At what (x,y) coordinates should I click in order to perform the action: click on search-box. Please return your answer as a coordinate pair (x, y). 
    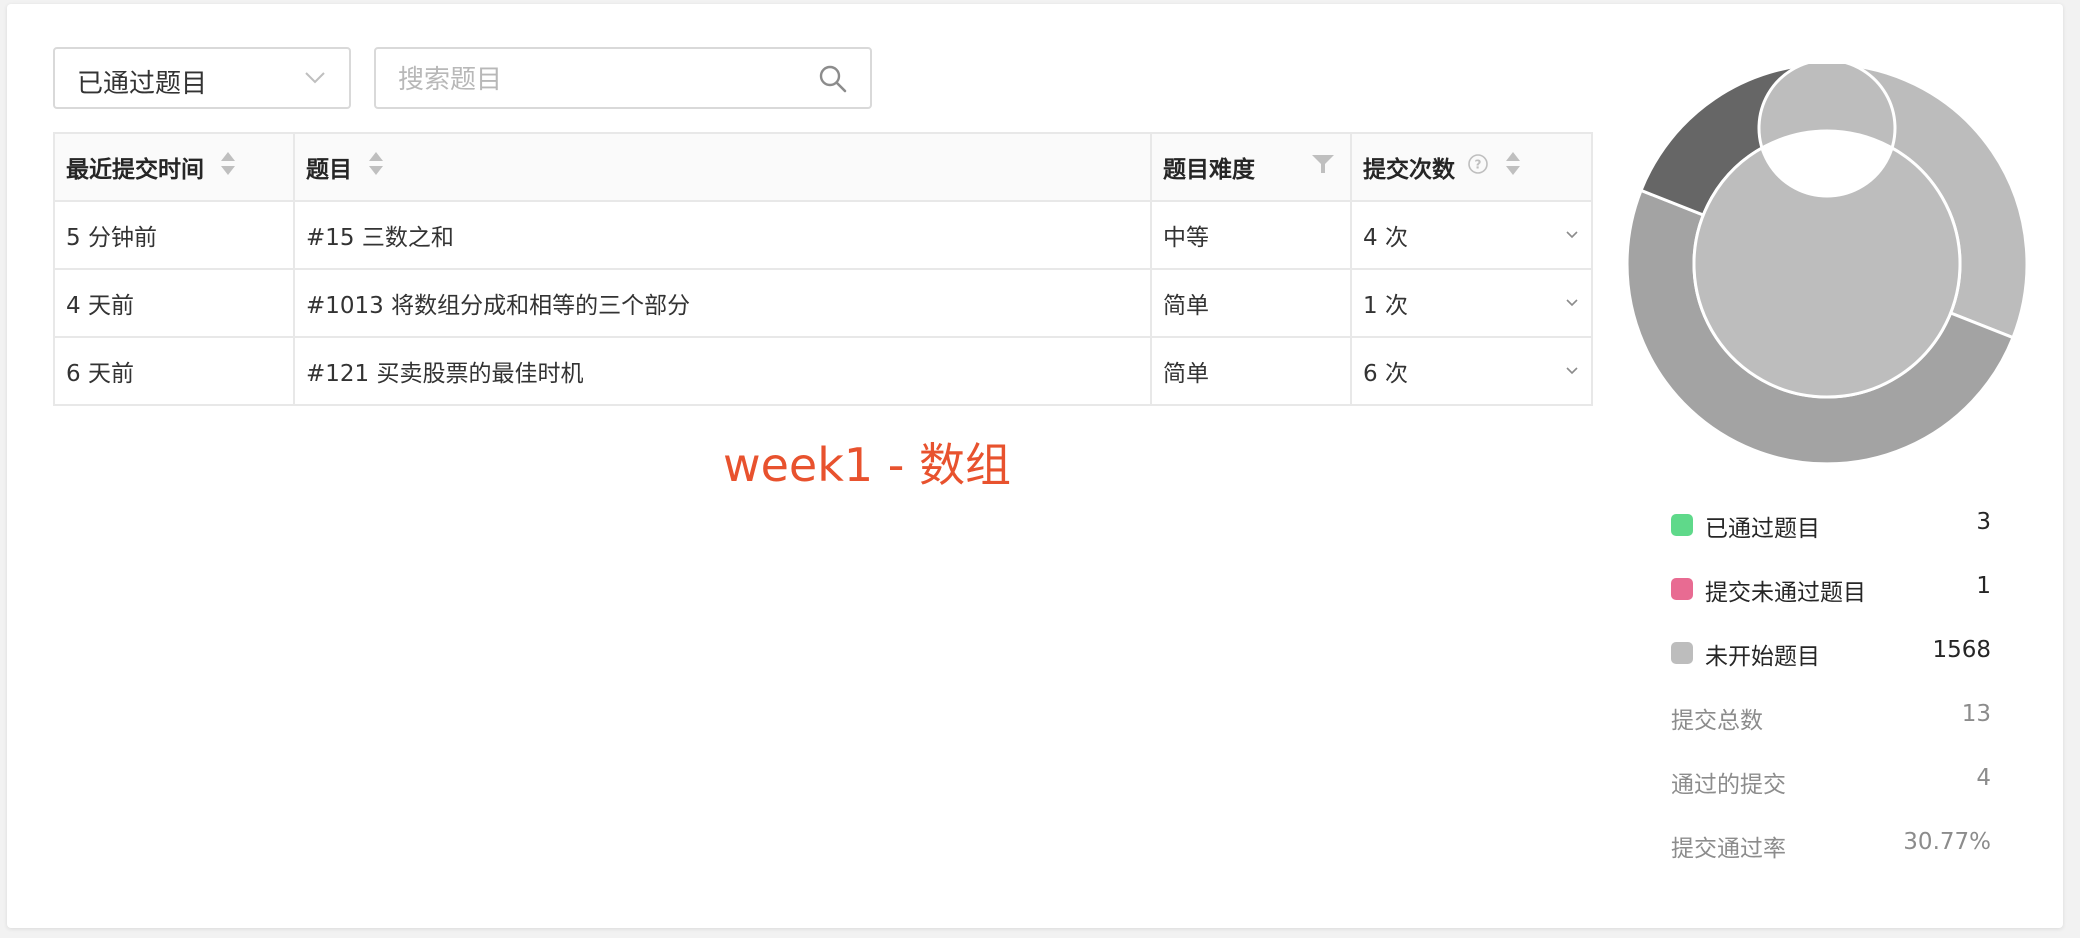
    Looking at the image, I should click on (623, 78).